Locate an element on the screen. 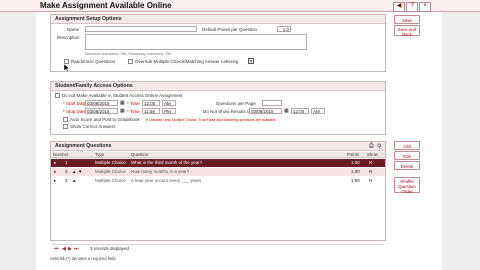  save-button: Save is located at coordinates (407, 19).